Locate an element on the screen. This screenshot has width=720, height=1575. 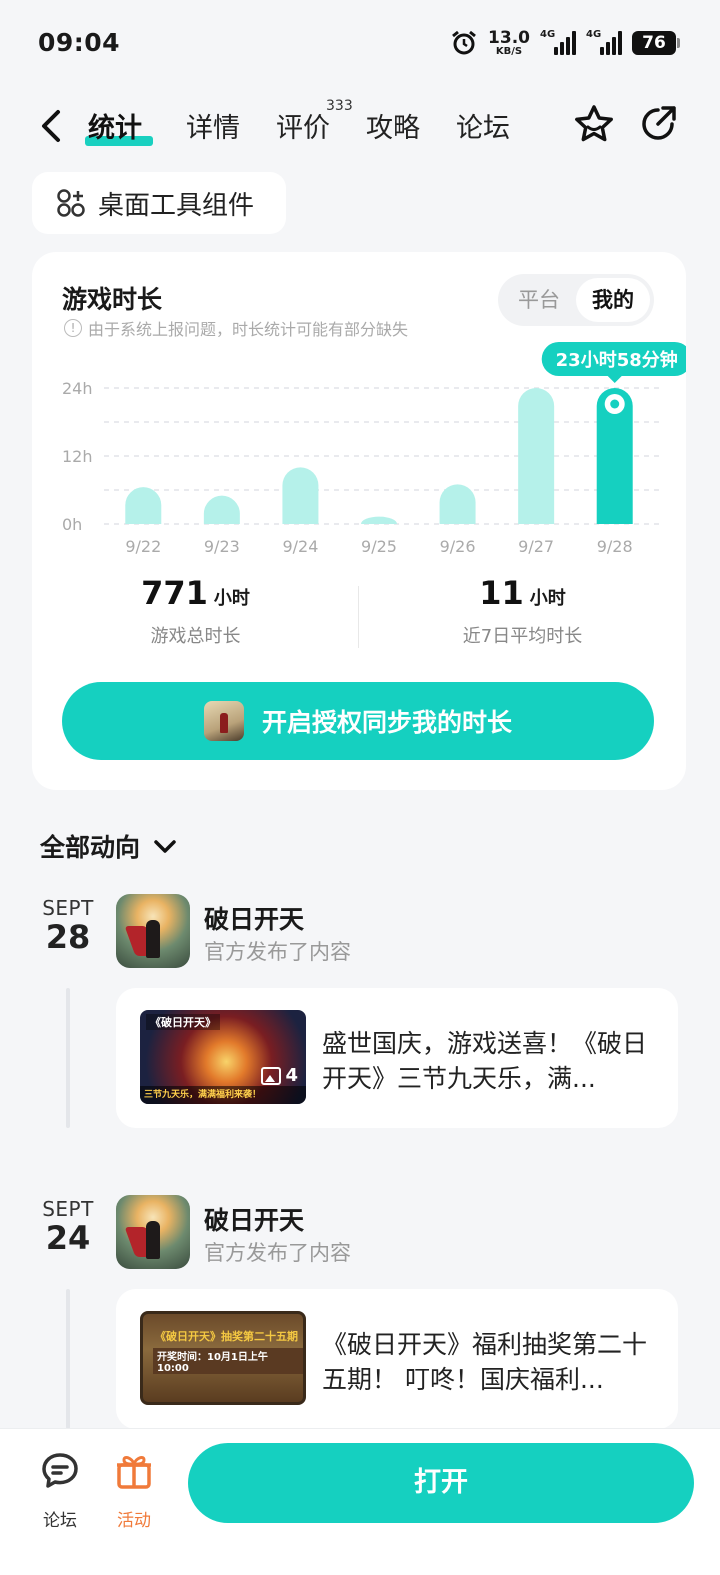
chat-bubble-icon is located at coordinates (60, 1470).